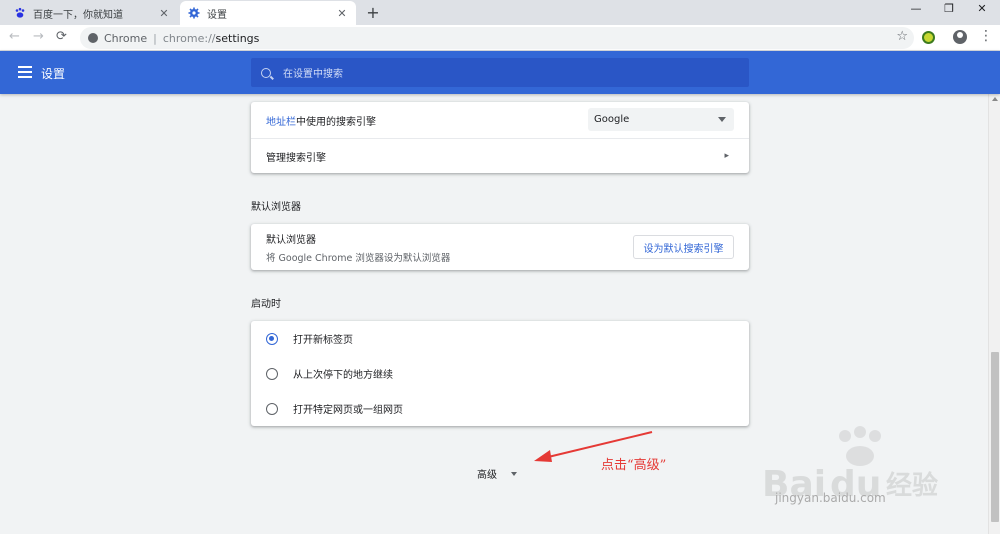 This screenshot has width=1000, height=534. I want to click on gear-icon, so click(194, 13).